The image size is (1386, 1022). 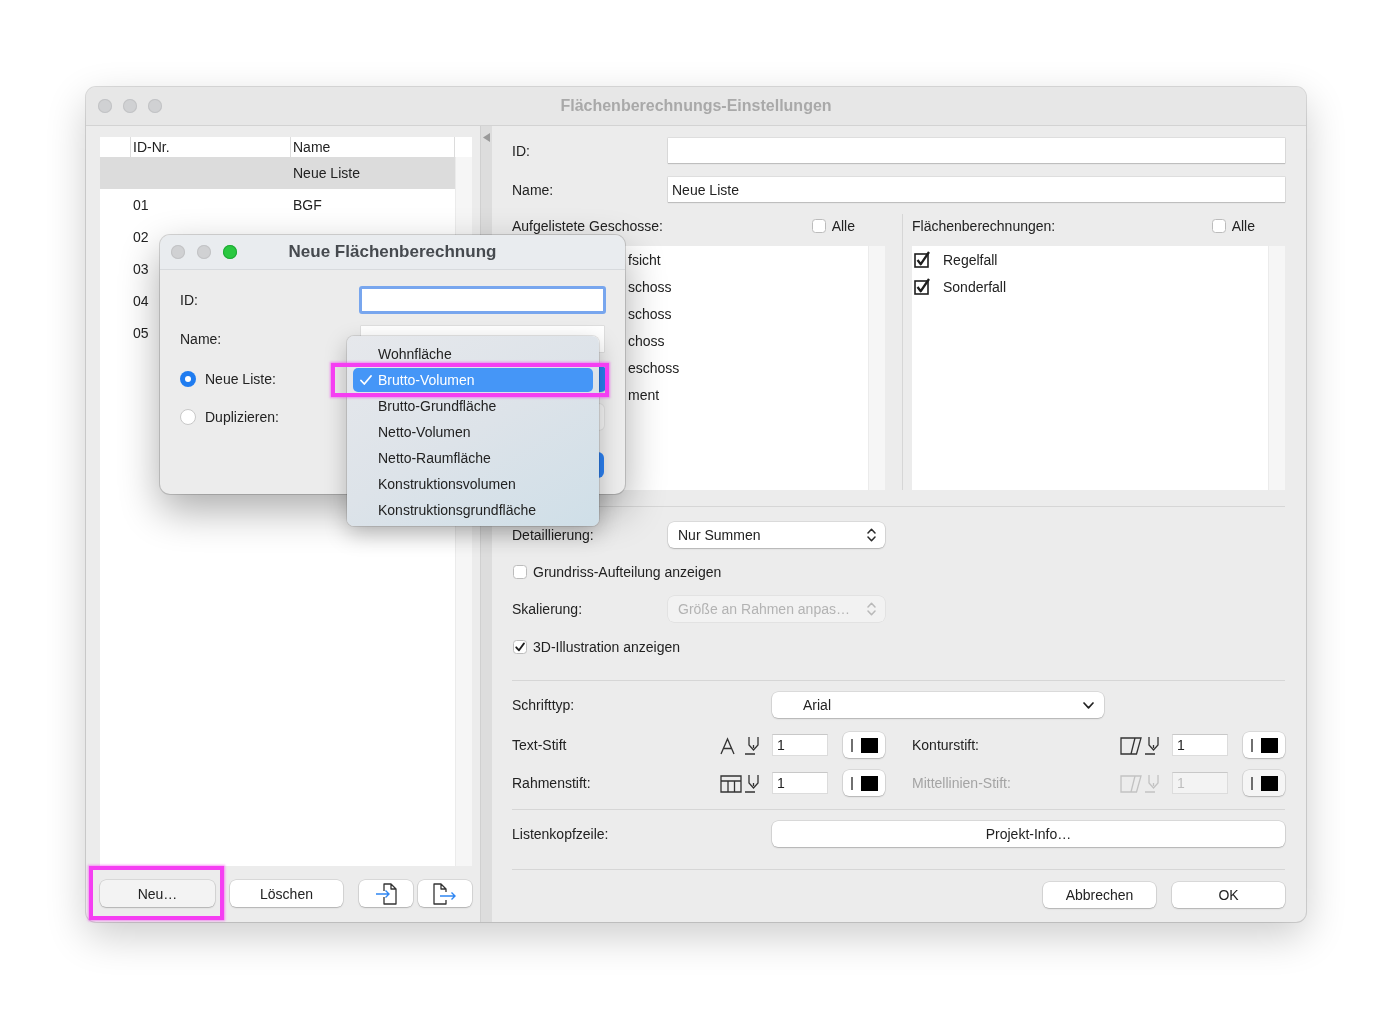 What do you see at coordinates (551, 783) in the screenshot?
I see `field-label: Rahmenstift:` at bounding box center [551, 783].